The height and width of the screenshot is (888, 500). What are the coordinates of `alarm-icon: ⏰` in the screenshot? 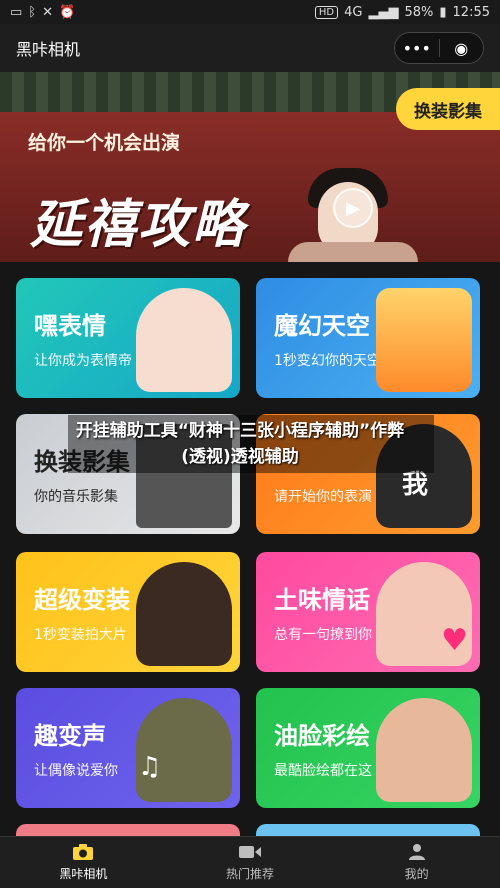 It's located at (67, 12).